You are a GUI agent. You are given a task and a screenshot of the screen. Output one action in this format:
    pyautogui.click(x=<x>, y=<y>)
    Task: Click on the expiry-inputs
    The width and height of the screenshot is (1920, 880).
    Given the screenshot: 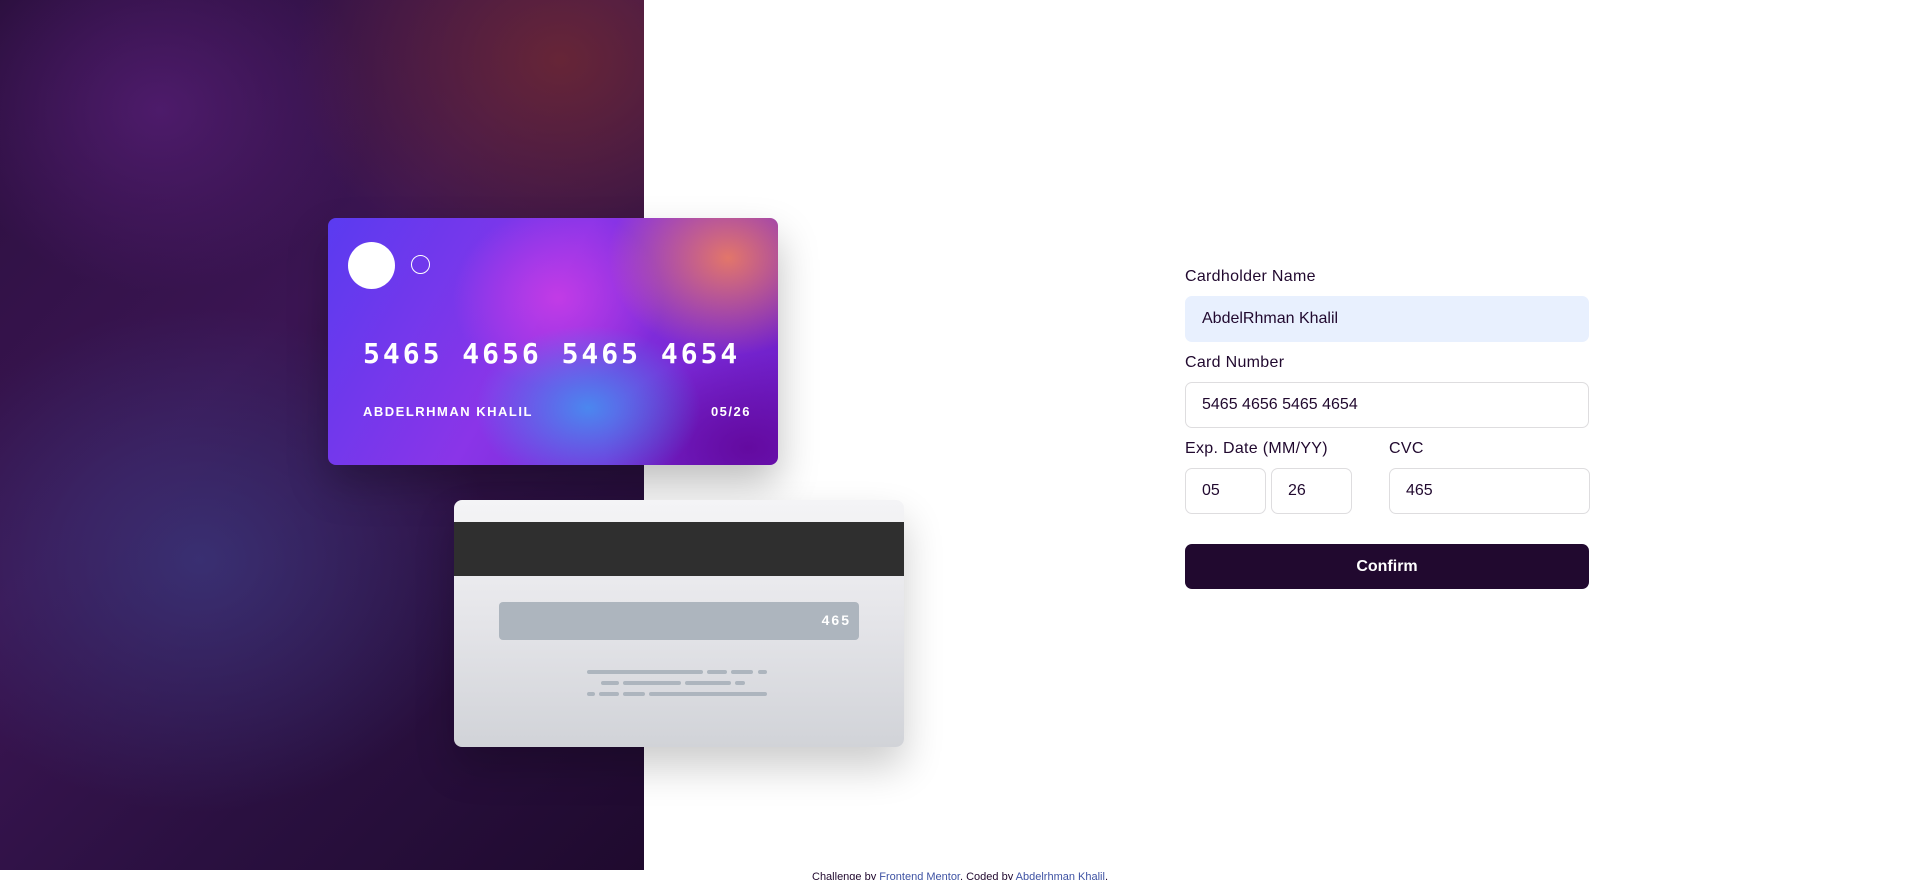 What is the action you would take?
    pyautogui.click(x=1268, y=491)
    